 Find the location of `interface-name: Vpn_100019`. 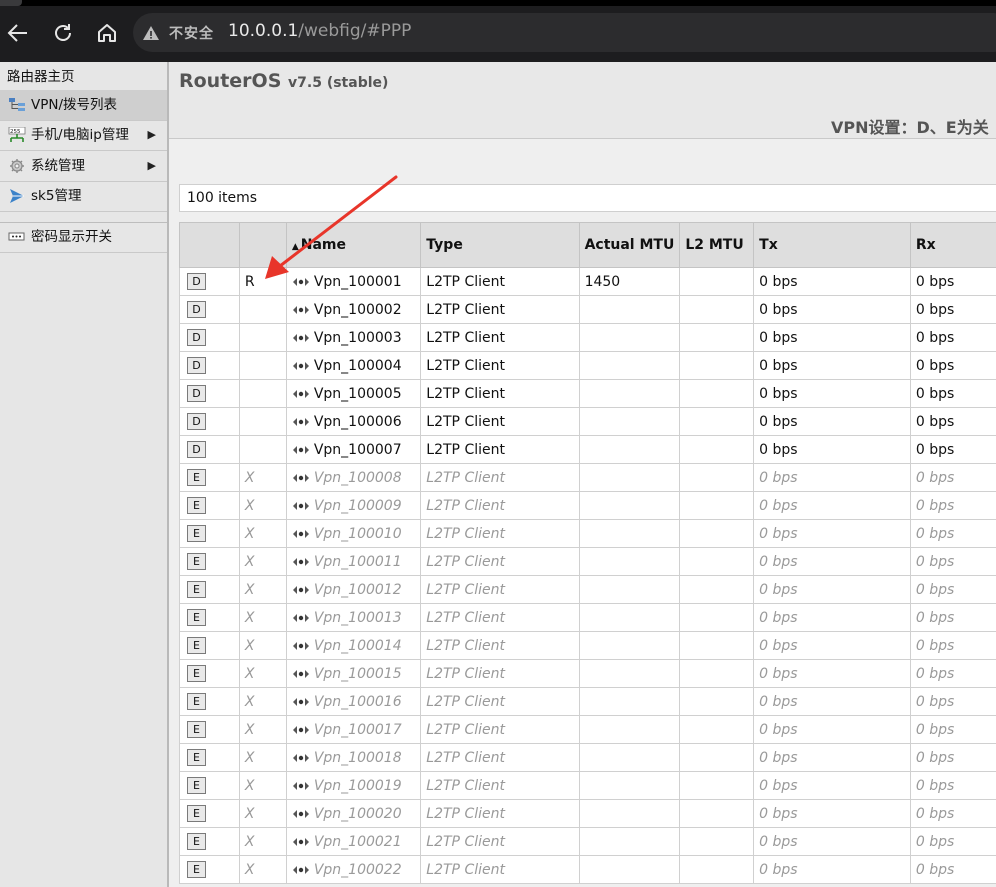

interface-name: Vpn_100019 is located at coordinates (358, 786).